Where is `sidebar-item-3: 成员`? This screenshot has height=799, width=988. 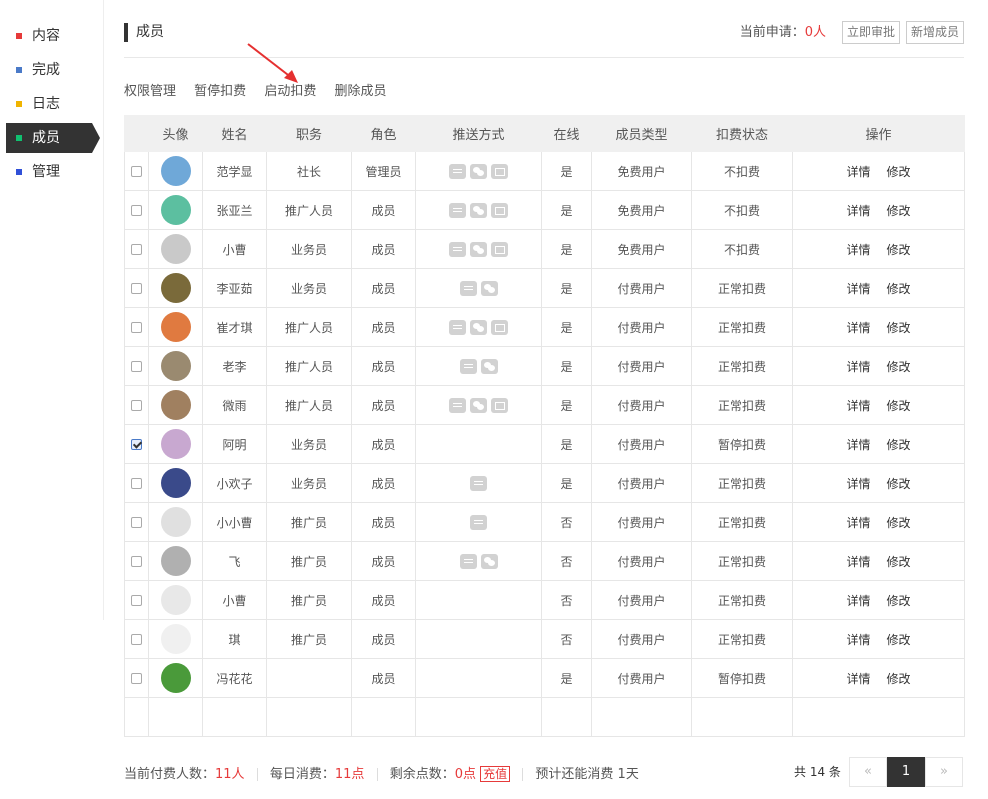 sidebar-item-3: 成员 is located at coordinates (53, 138).